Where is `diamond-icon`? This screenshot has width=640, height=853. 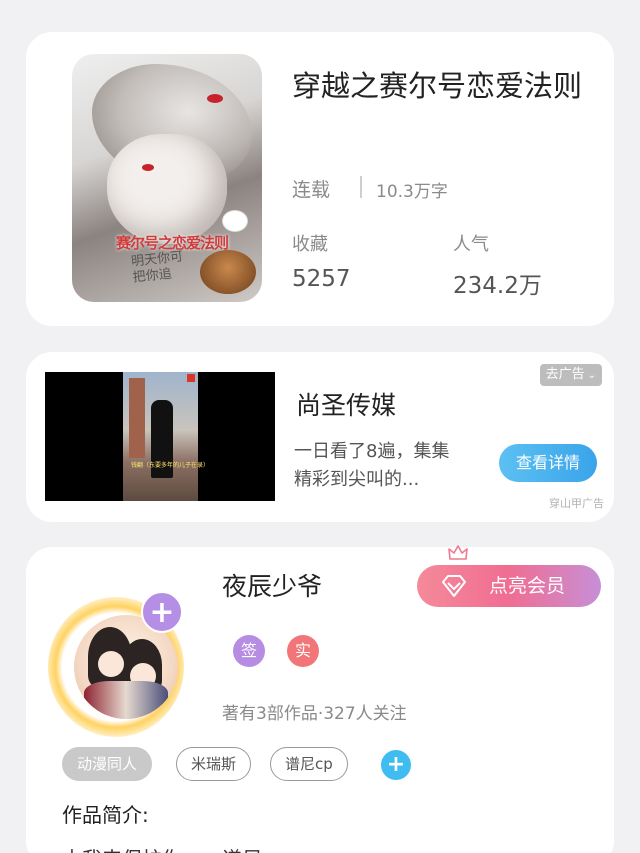
diamond-icon is located at coordinates (454, 586).